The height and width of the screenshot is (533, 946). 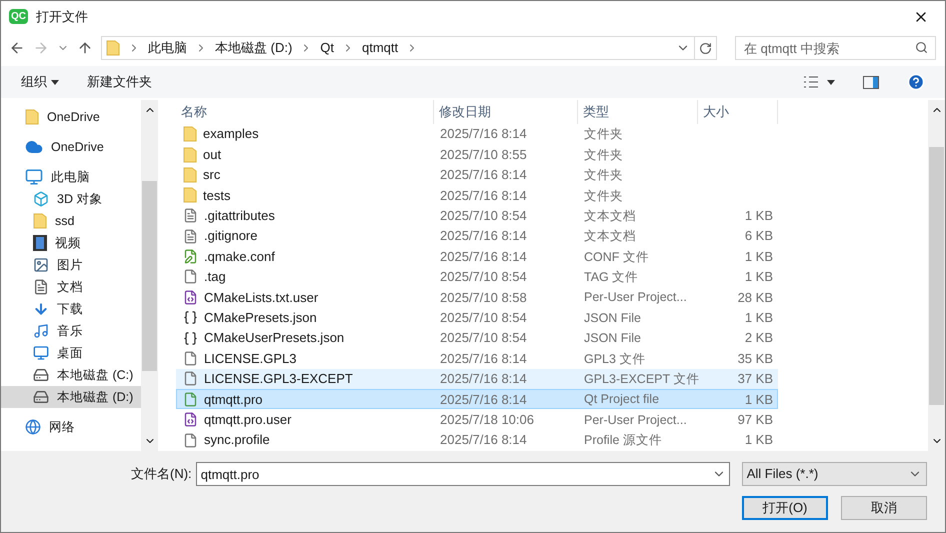 I want to click on sidebar-item: 图片, so click(x=71, y=265).